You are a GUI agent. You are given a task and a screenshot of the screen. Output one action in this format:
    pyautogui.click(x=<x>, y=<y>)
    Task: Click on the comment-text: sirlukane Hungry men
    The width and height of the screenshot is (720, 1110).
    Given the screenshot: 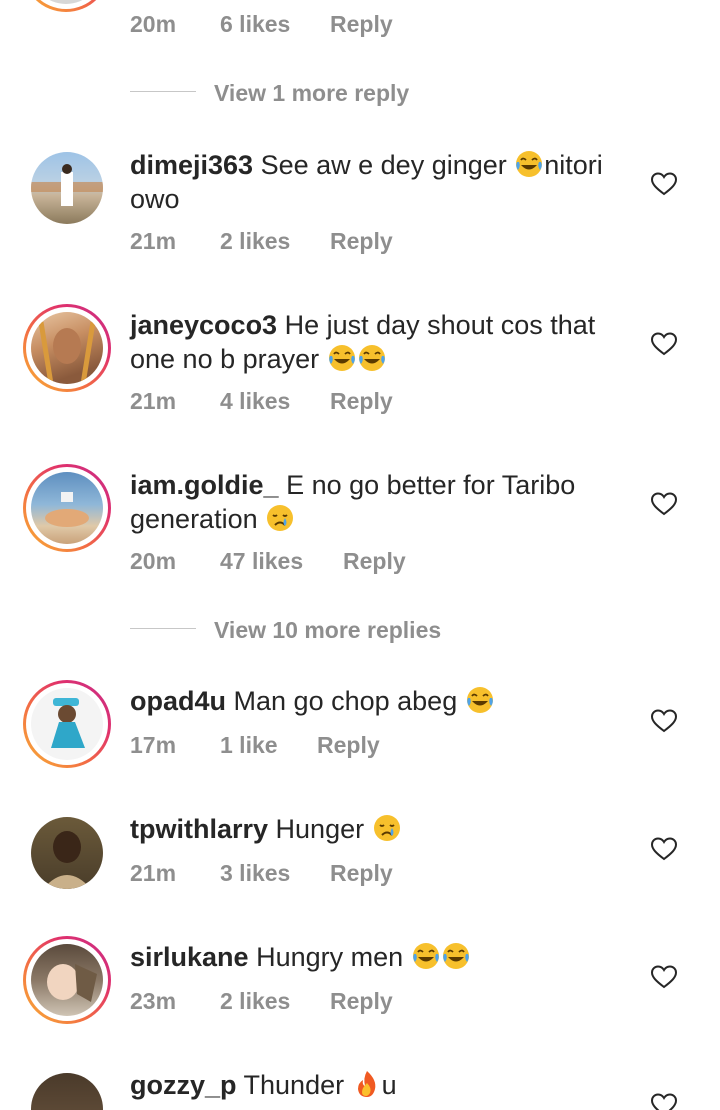 What is the action you would take?
    pyautogui.click(x=380, y=957)
    